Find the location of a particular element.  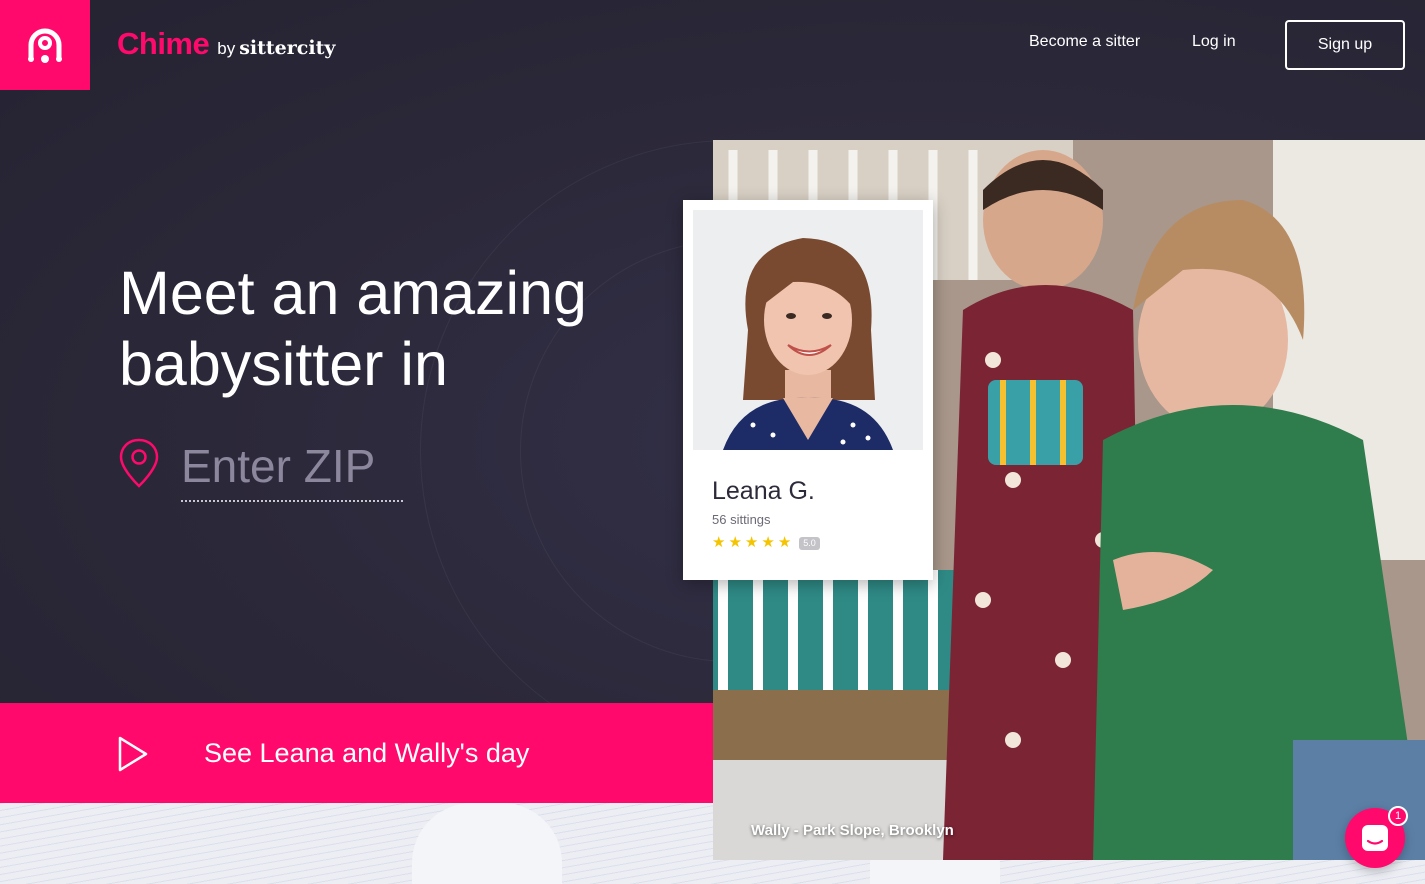

sitter-name: Leana G. is located at coordinates (763, 491).